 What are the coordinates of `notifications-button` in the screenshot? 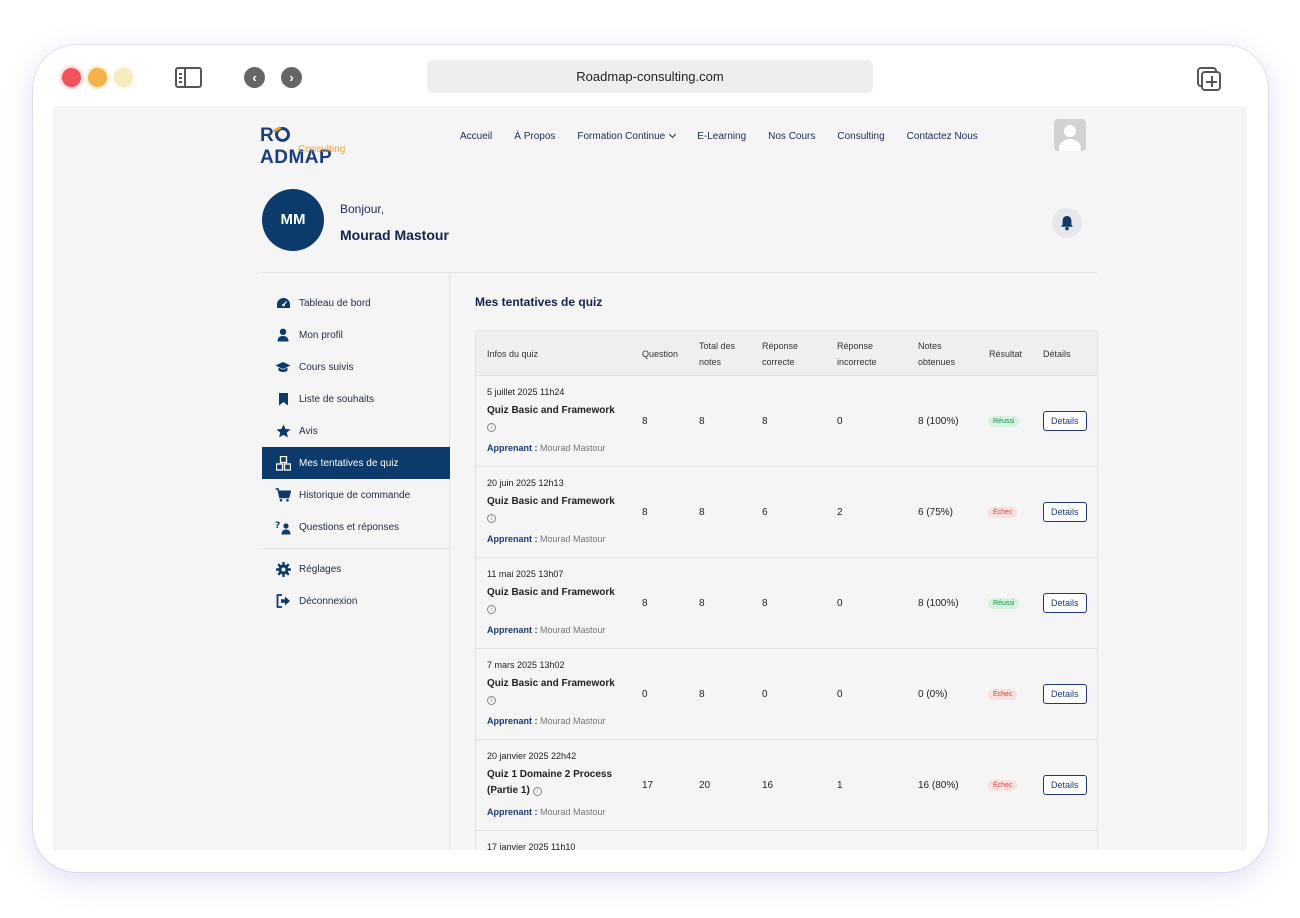 It's located at (1067, 223).